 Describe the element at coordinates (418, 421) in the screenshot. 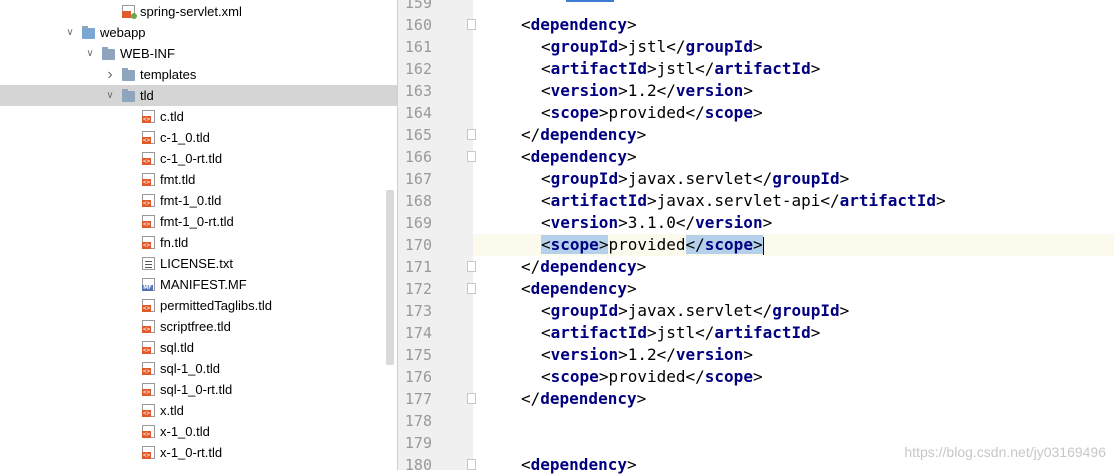

I see `line-number: 178` at that location.